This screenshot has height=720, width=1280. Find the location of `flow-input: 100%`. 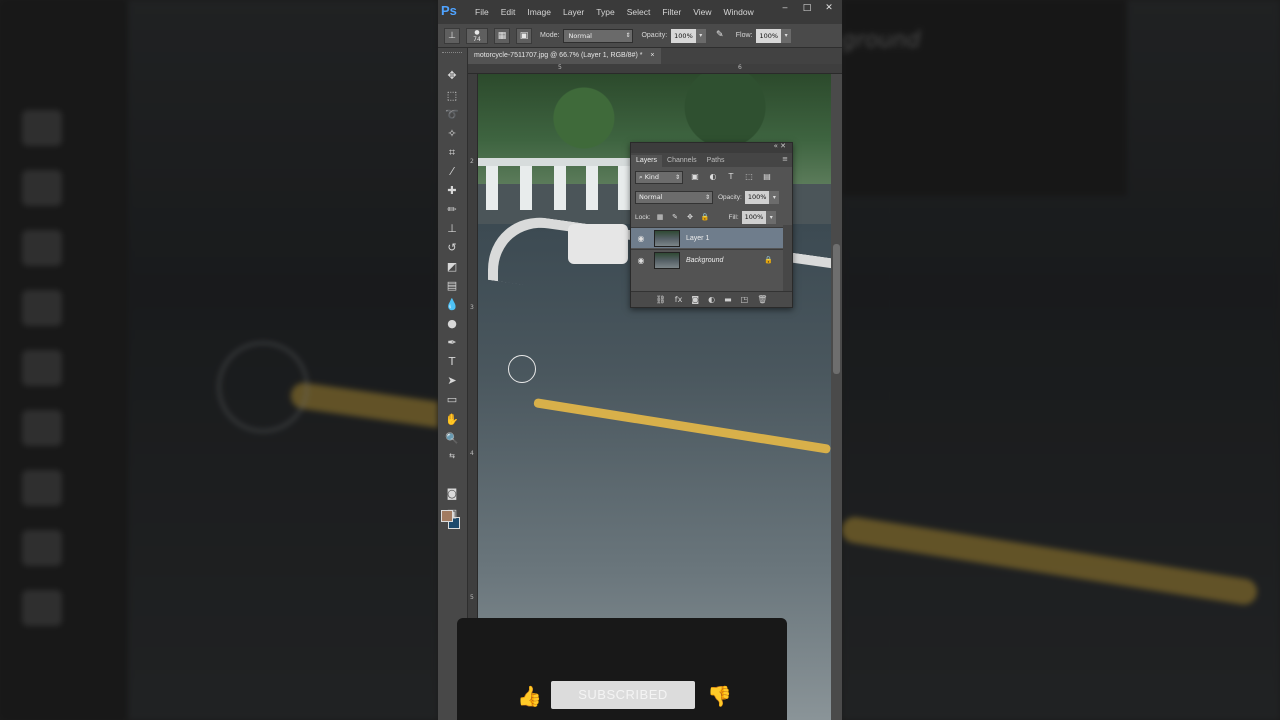

flow-input: 100% is located at coordinates (769, 35).